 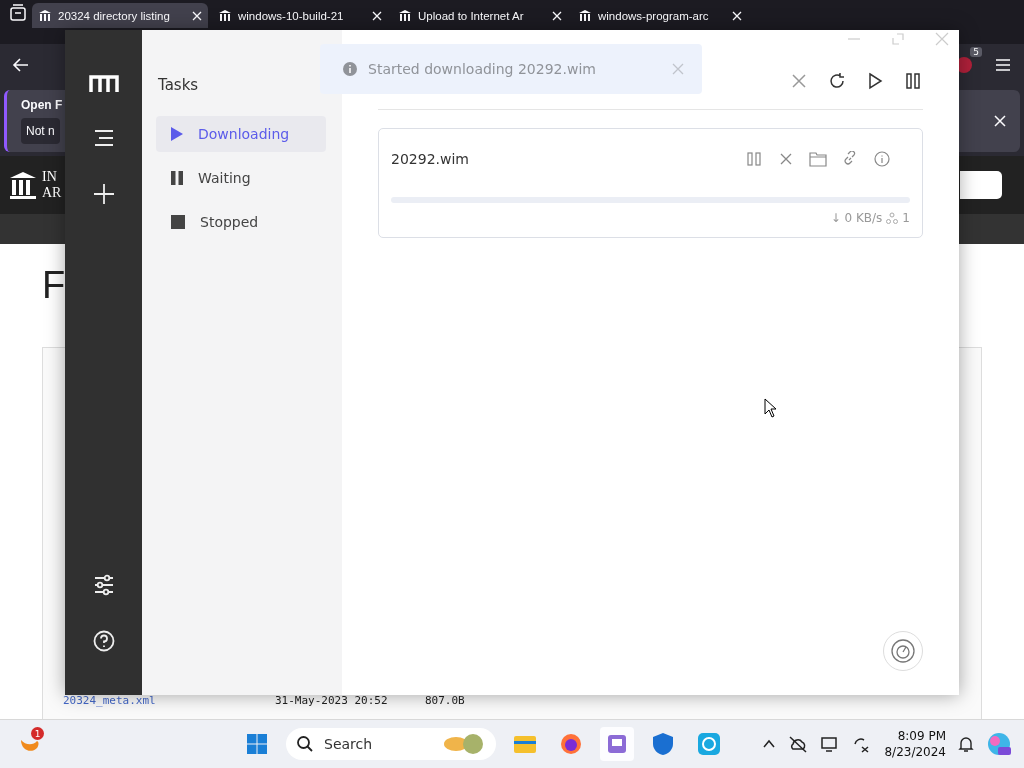 I want to click on search-icon, so click(x=305, y=744).